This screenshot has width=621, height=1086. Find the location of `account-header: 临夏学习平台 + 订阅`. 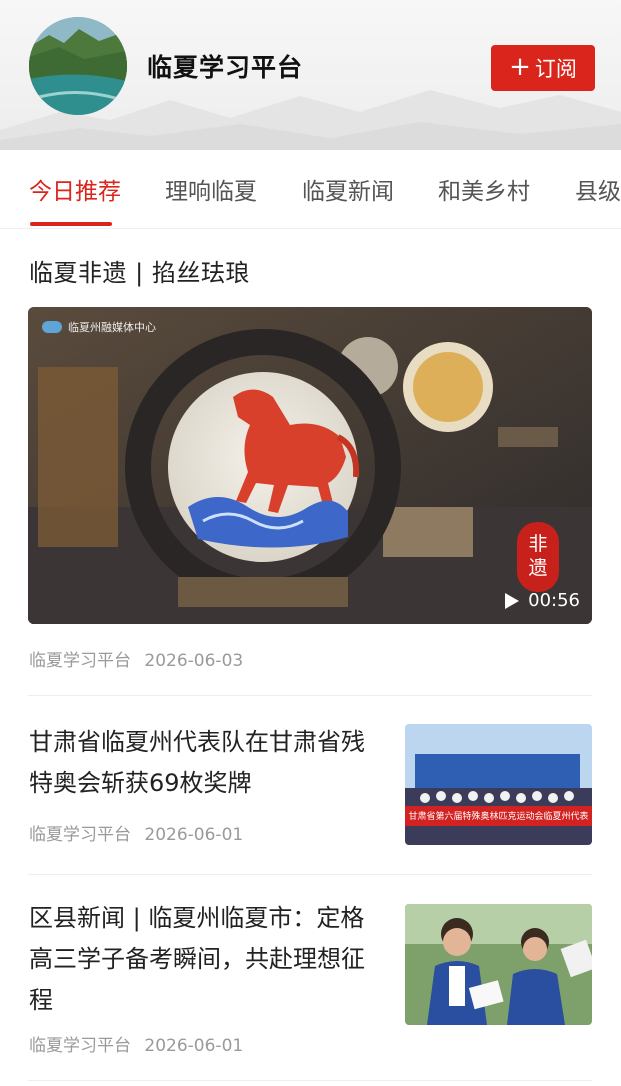

account-header: 临夏学习平台 + 订阅 is located at coordinates (310, 75).